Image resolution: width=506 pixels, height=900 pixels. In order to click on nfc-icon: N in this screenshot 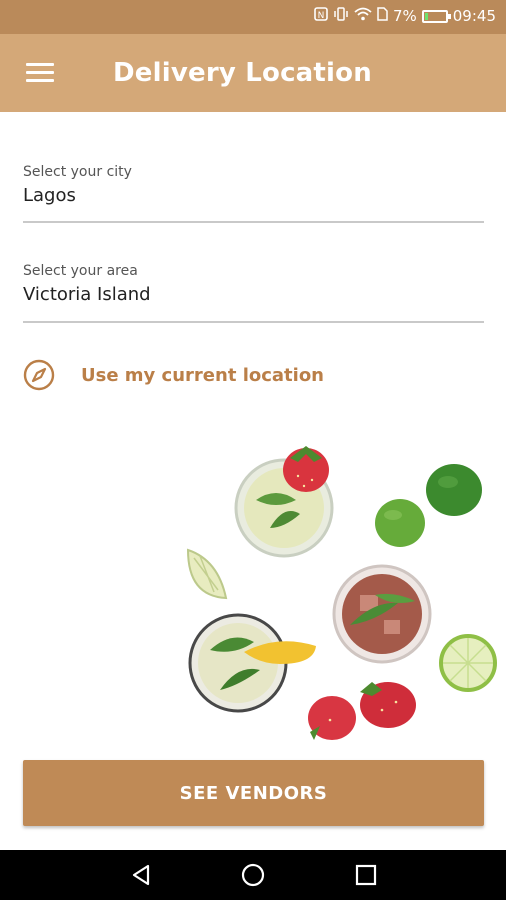, I will do `click(321, 16)`.